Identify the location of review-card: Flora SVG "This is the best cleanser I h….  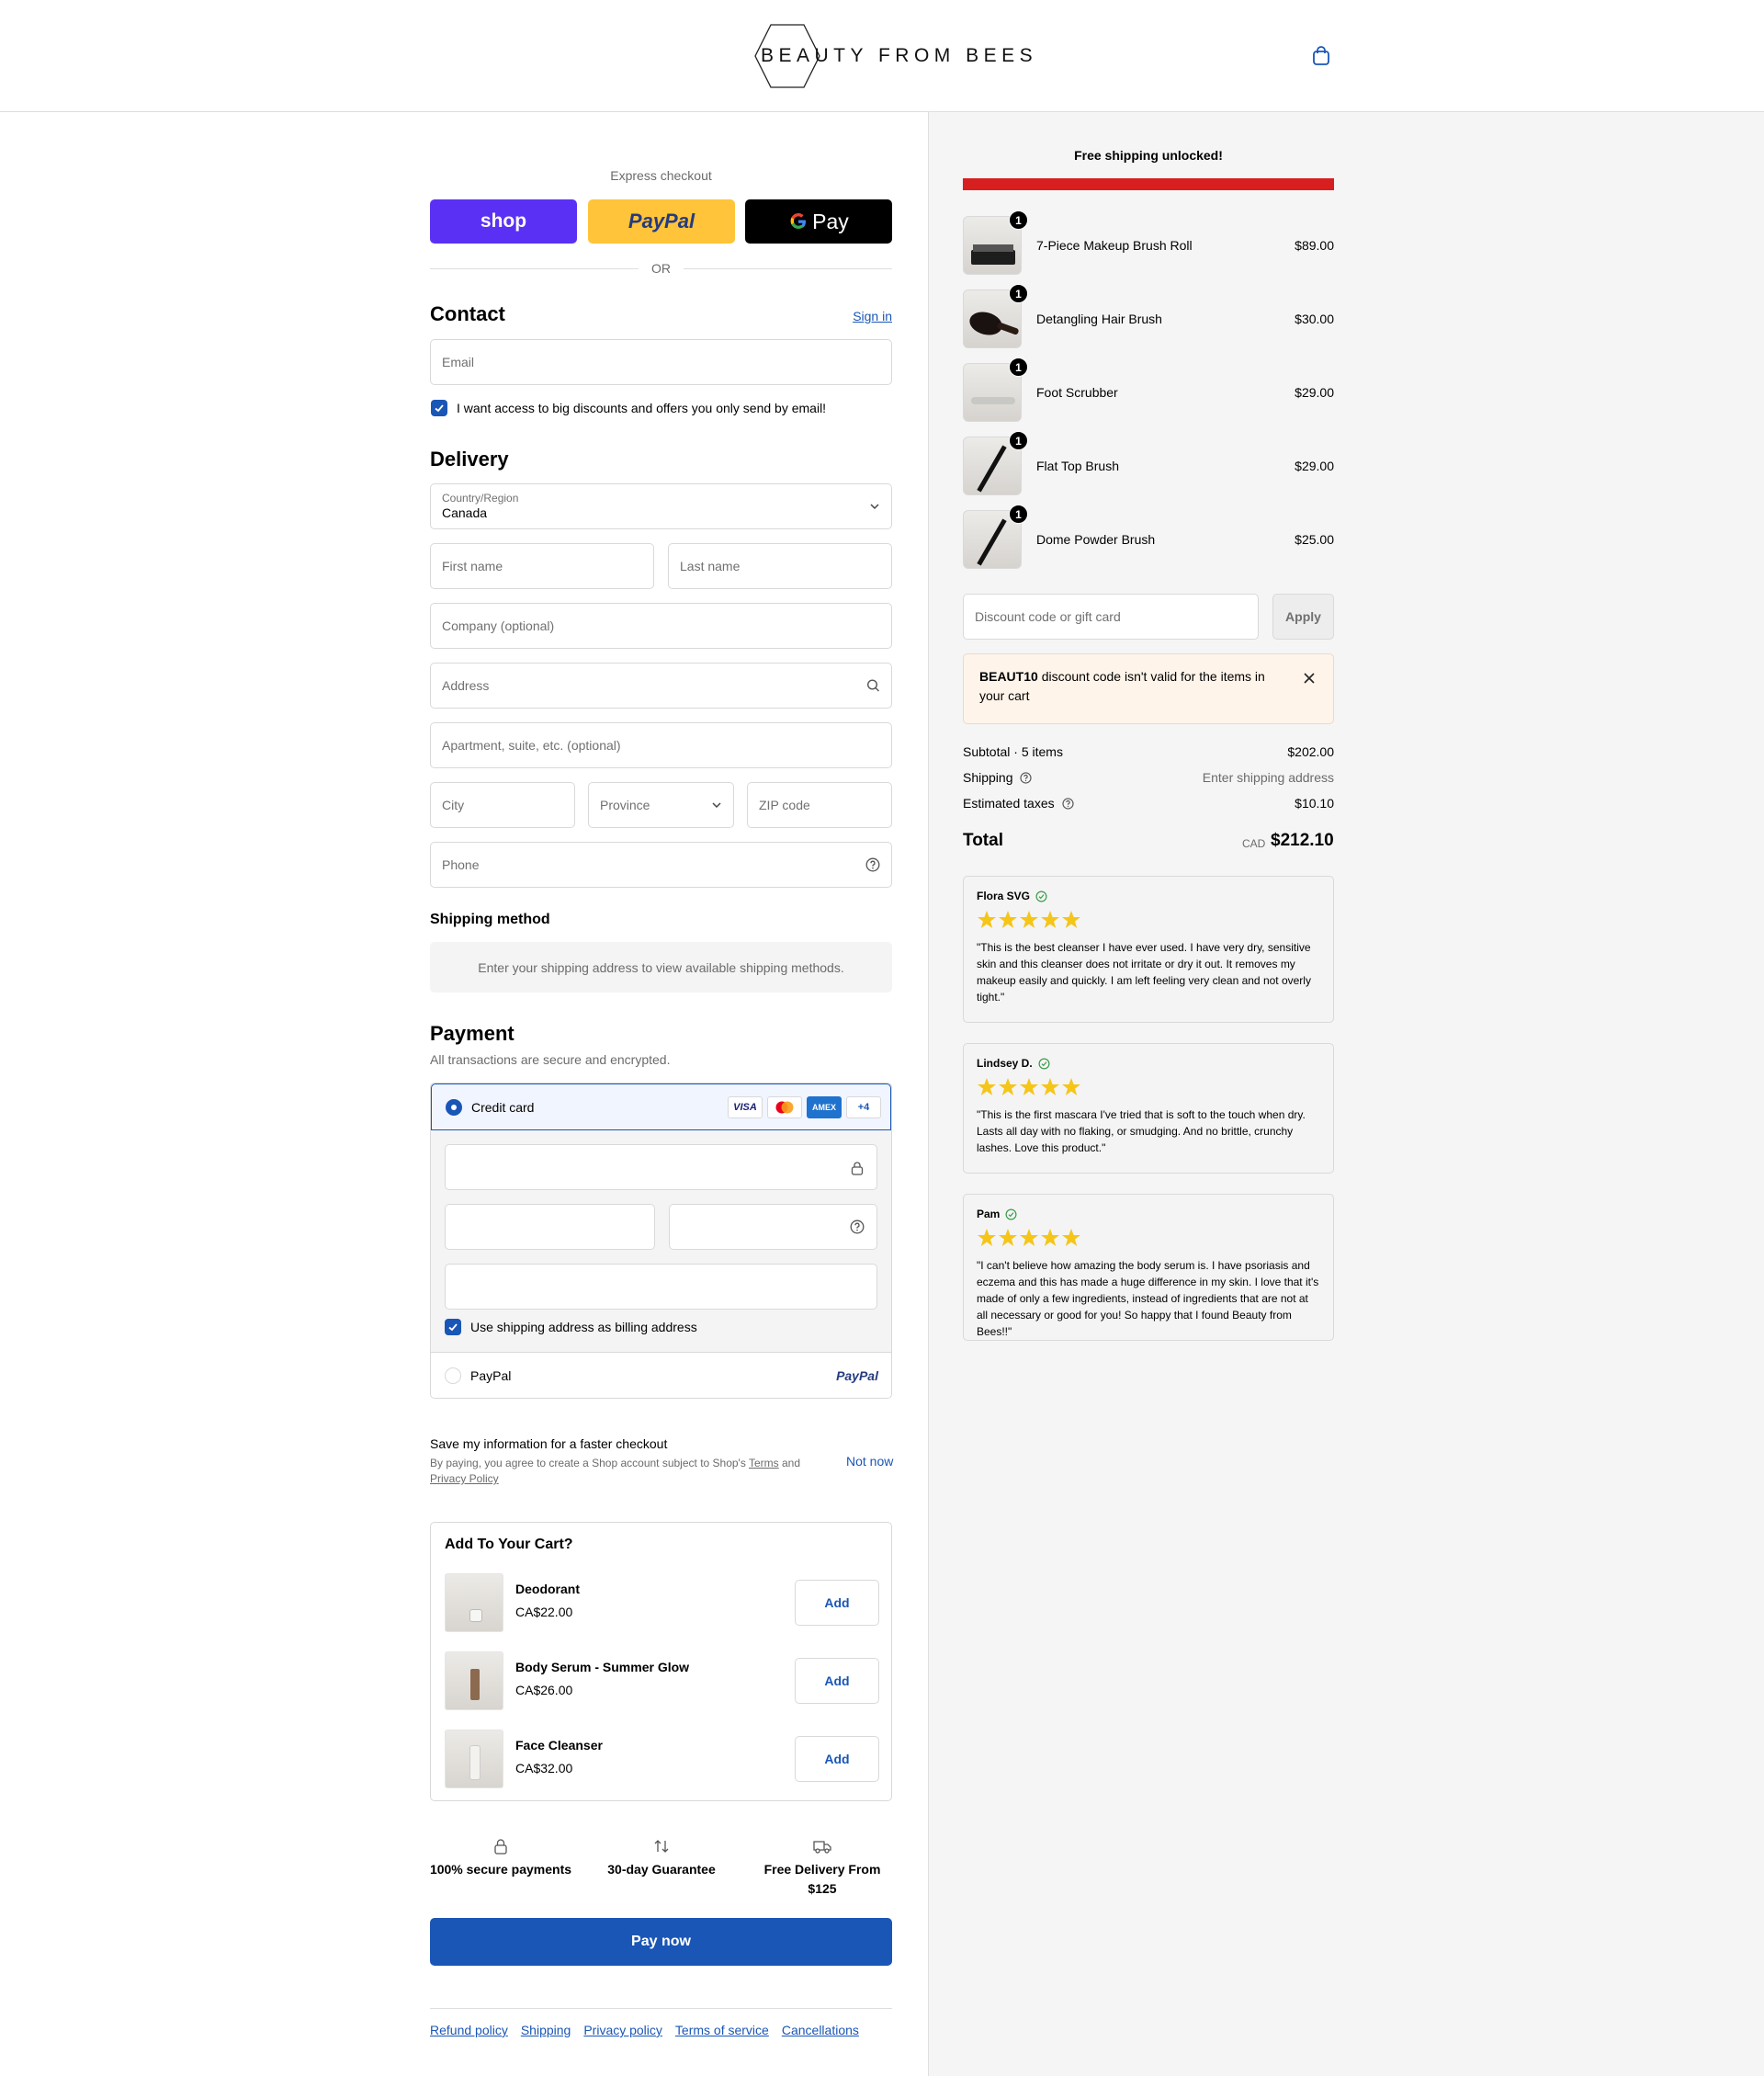
(1149, 949).